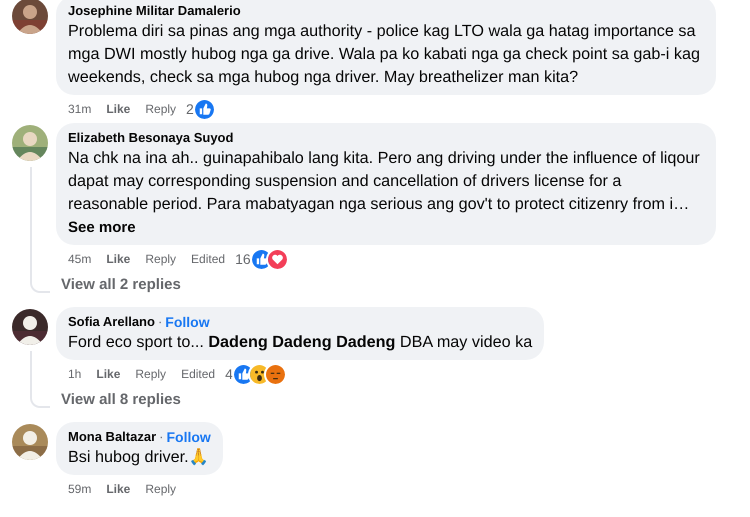 The height and width of the screenshot is (517, 750). Describe the element at coordinates (384, 54) in the screenshot. I see `comment-text: Problema diri sa pinas ang mga authority - police kag LTO wala ga hatag importance sa mga DWI mostly hubog nga ga drive. Wala pa ko kabati nga ga check point sa gab-i kag weekends, check sa mga hubog nga driver. May breathelizer man kita?` at that location.